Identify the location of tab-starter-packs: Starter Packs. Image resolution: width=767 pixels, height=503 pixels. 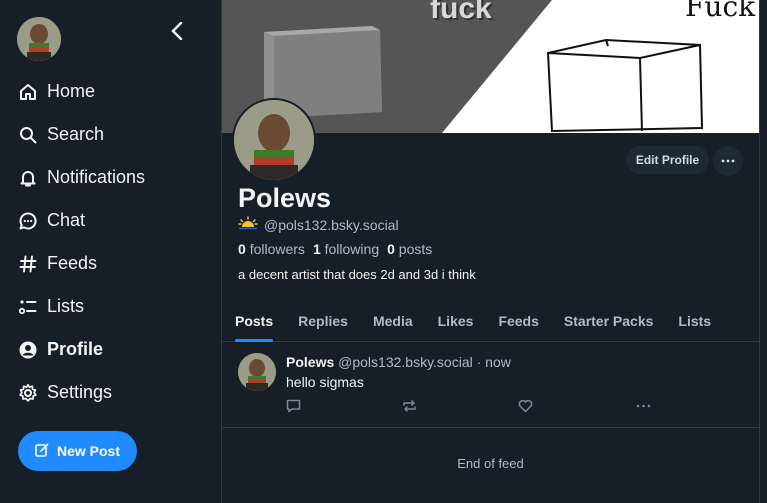
(609, 323).